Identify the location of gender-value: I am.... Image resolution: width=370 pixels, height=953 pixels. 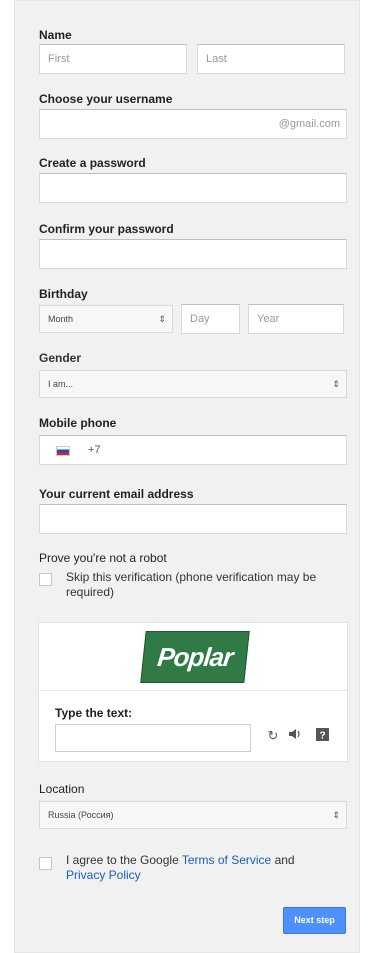
(61, 384).